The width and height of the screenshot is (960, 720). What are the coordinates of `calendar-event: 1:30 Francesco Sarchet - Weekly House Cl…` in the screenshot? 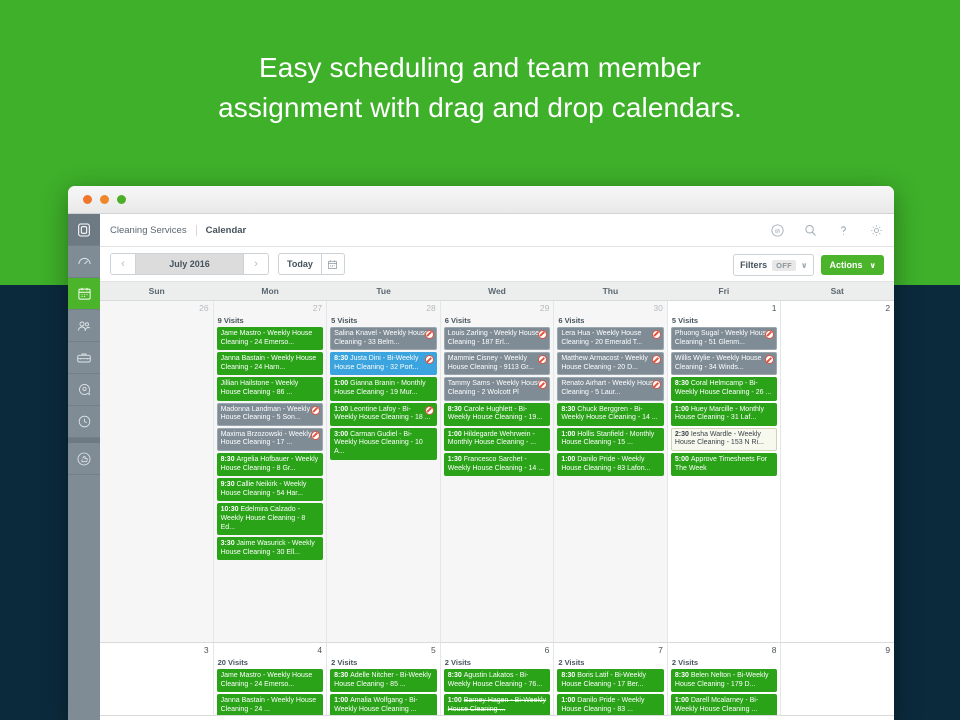 It's located at (497, 464).